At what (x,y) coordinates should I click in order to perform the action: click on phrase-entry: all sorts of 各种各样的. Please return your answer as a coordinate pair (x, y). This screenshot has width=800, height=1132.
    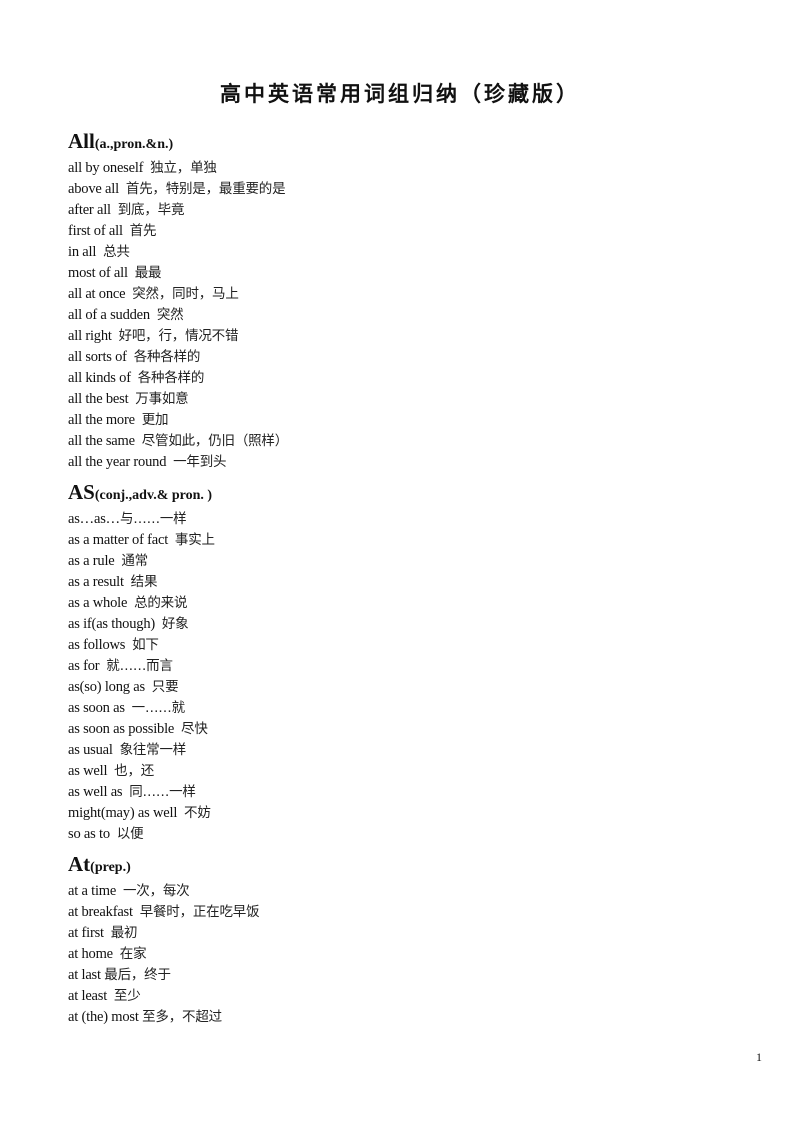
    Looking at the image, I should click on (408, 357).